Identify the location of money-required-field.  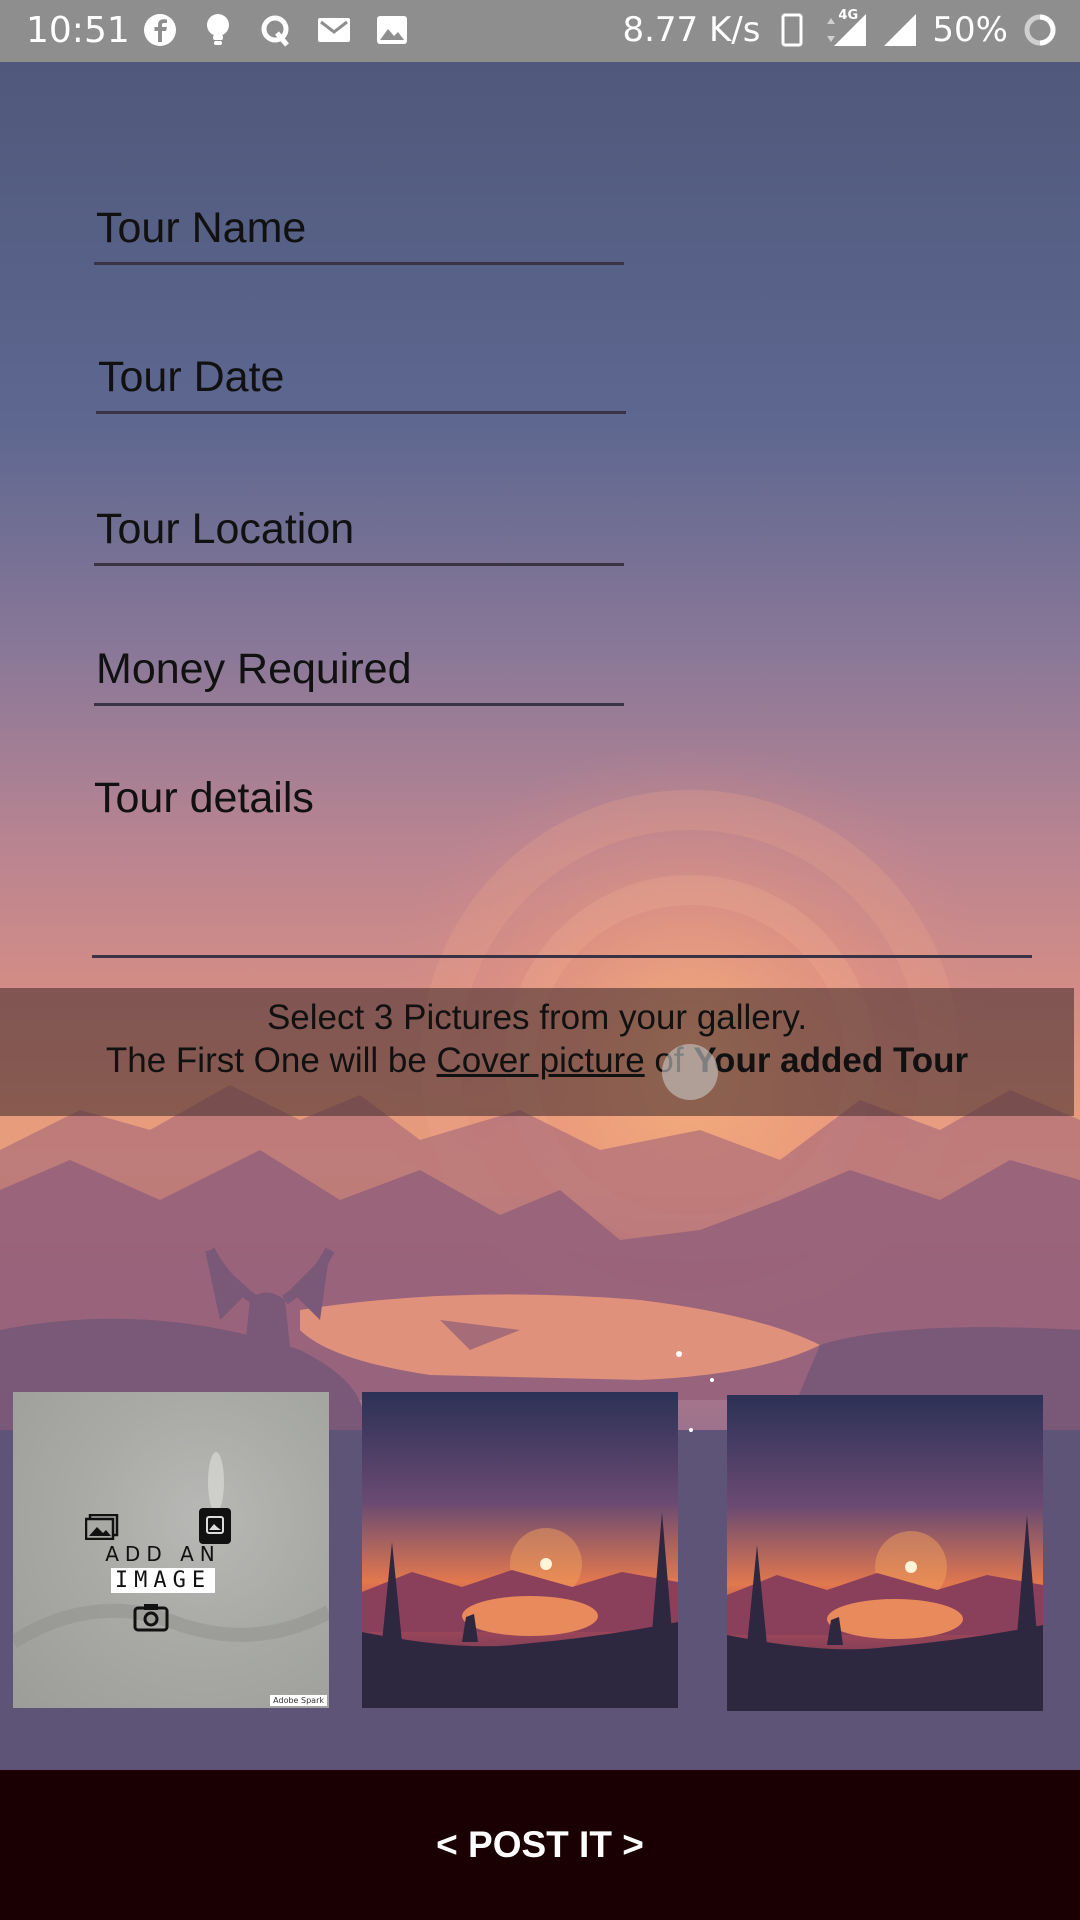
(359, 671).